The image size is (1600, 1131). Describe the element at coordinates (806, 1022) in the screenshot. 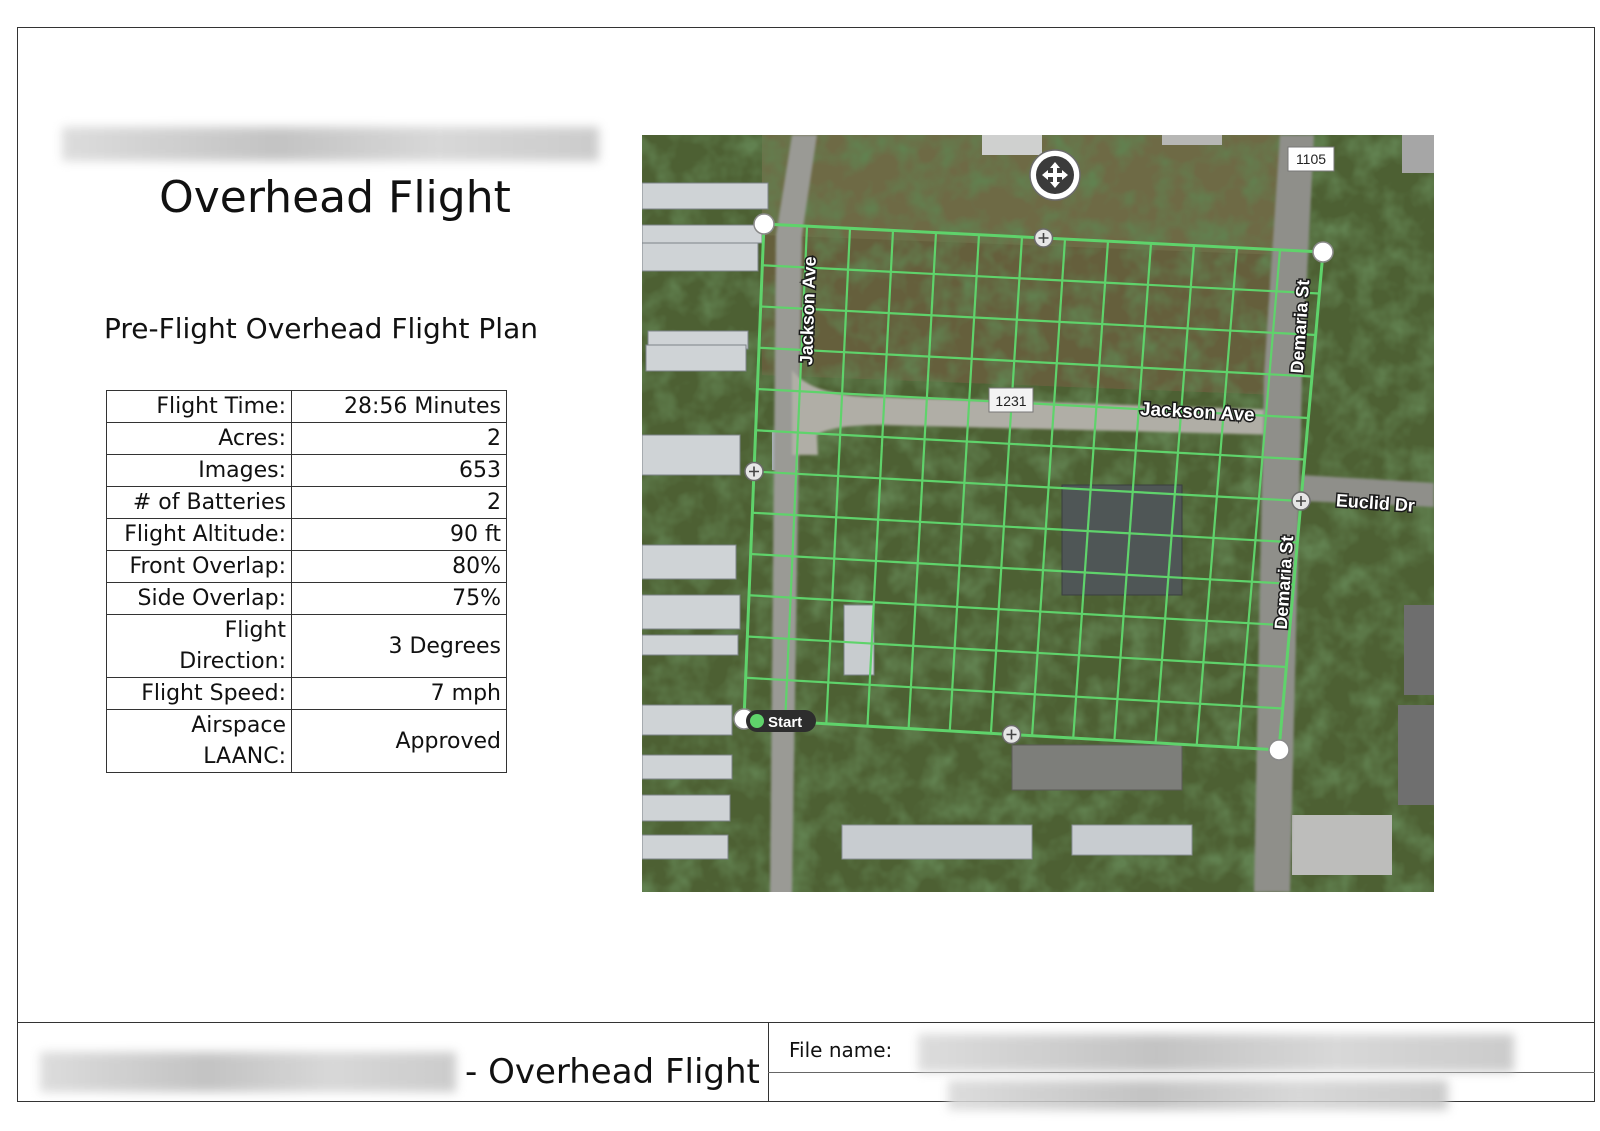

I see `footer-divider` at that location.